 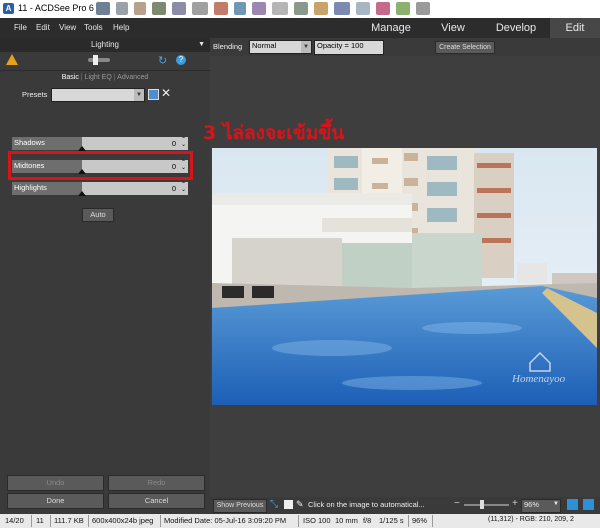 What do you see at coordinates (300, 504) in the screenshot?
I see `eyedropper-icon: ✎` at bounding box center [300, 504].